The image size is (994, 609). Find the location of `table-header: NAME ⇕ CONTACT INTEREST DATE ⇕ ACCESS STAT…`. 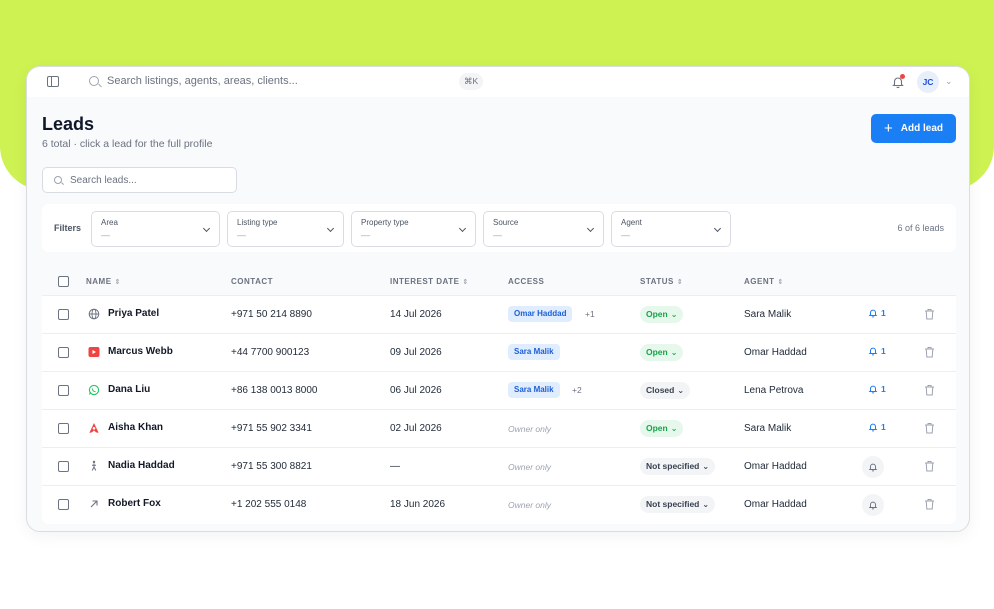

table-header: NAME ⇕ CONTACT INTEREST DATE ⇕ ACCESS STAT… is located at coordinates (499, 281).